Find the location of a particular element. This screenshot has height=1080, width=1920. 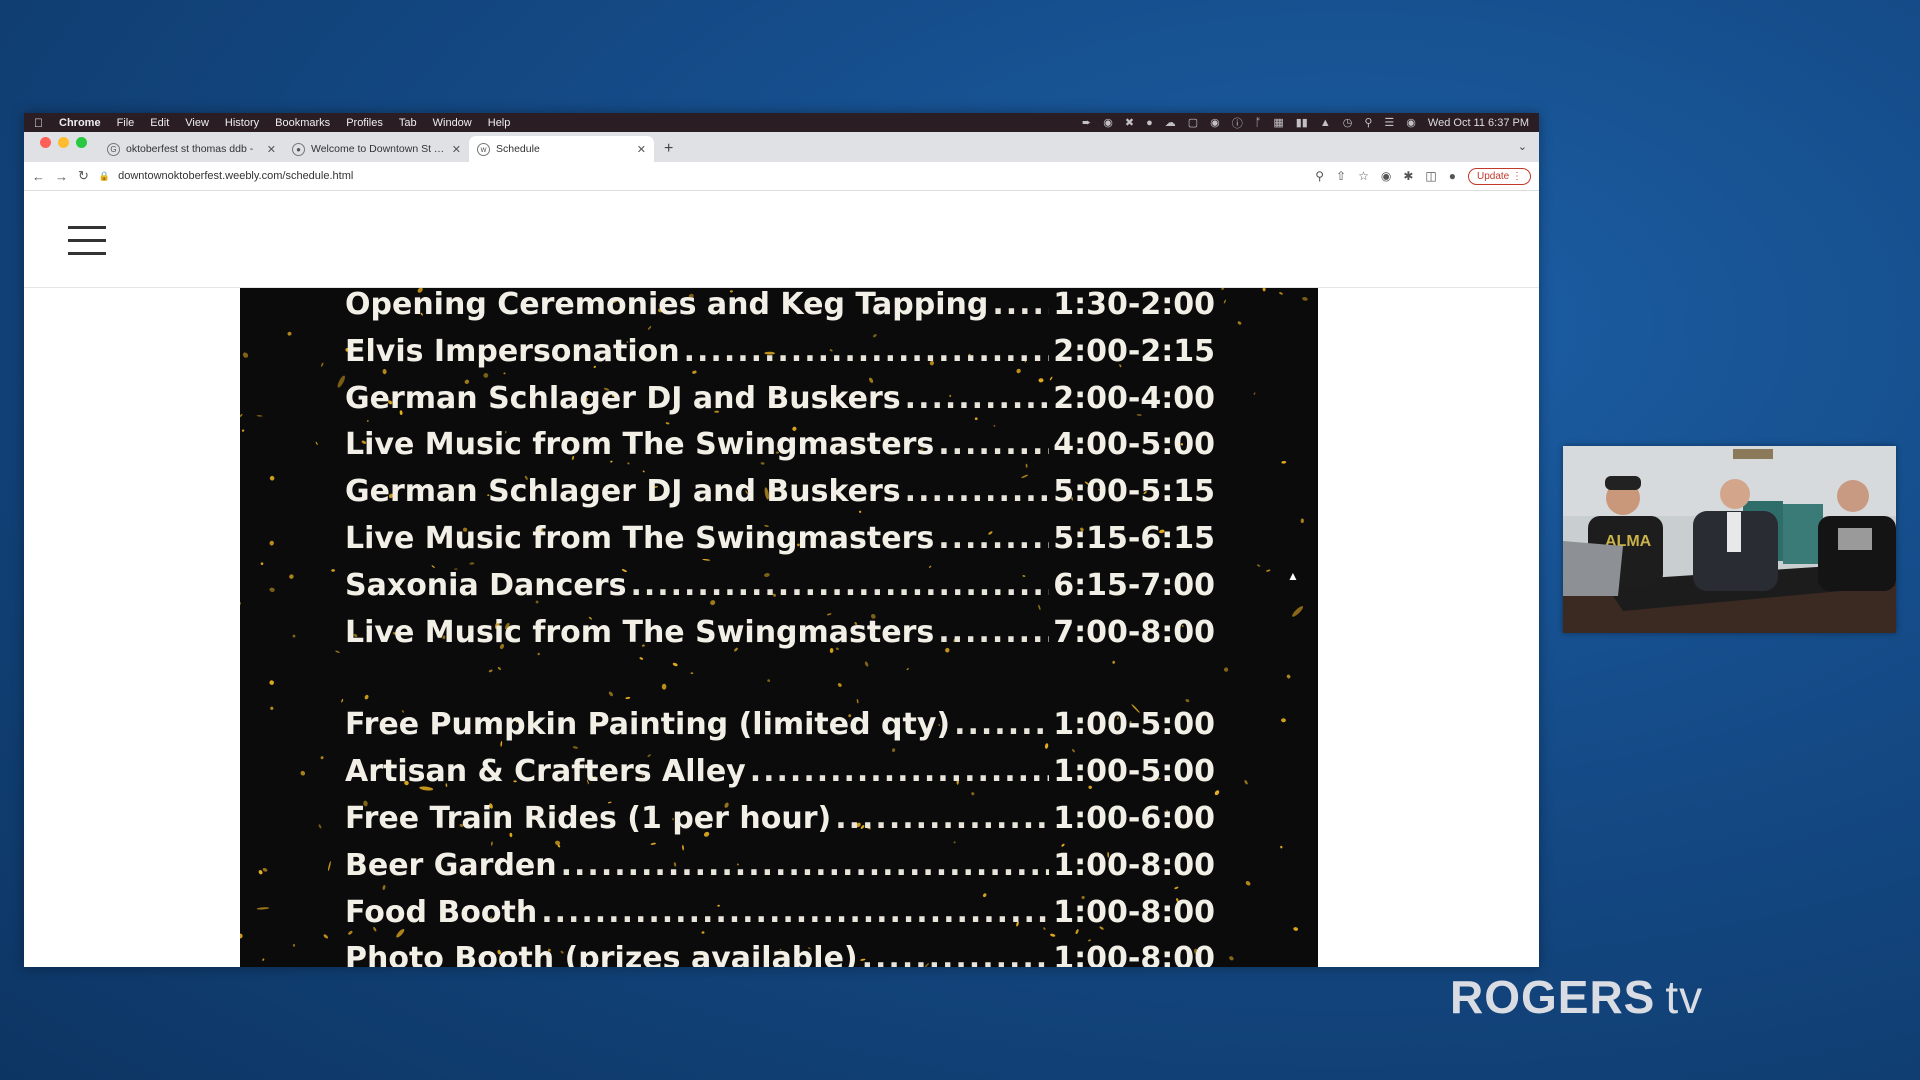

webcam-inset: ALMA is located at coordinates (1729, 539).